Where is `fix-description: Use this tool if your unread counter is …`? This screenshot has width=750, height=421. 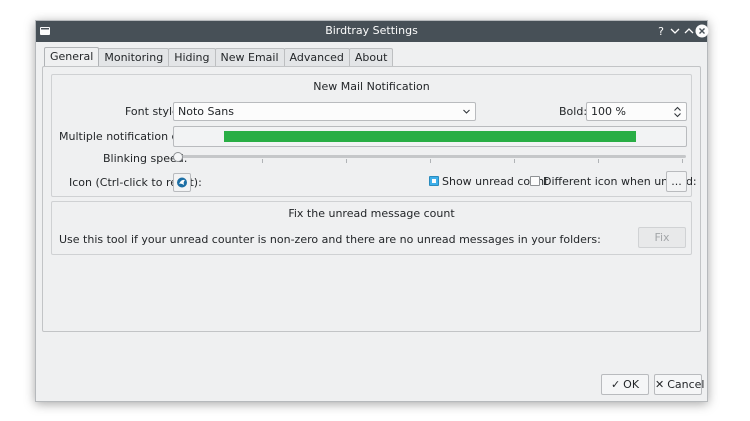 fix-description: Use this tool if your unread counter is … is located at coordinates (330, 239).